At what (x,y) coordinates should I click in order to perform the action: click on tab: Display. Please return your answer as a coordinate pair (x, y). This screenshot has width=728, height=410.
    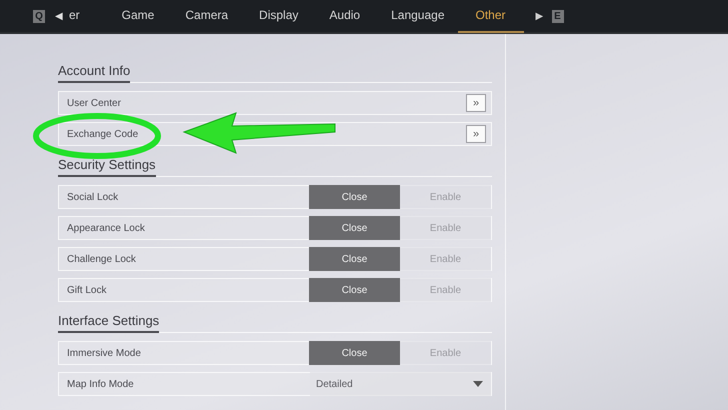
    Looking at the image, I should click on (278, 16).